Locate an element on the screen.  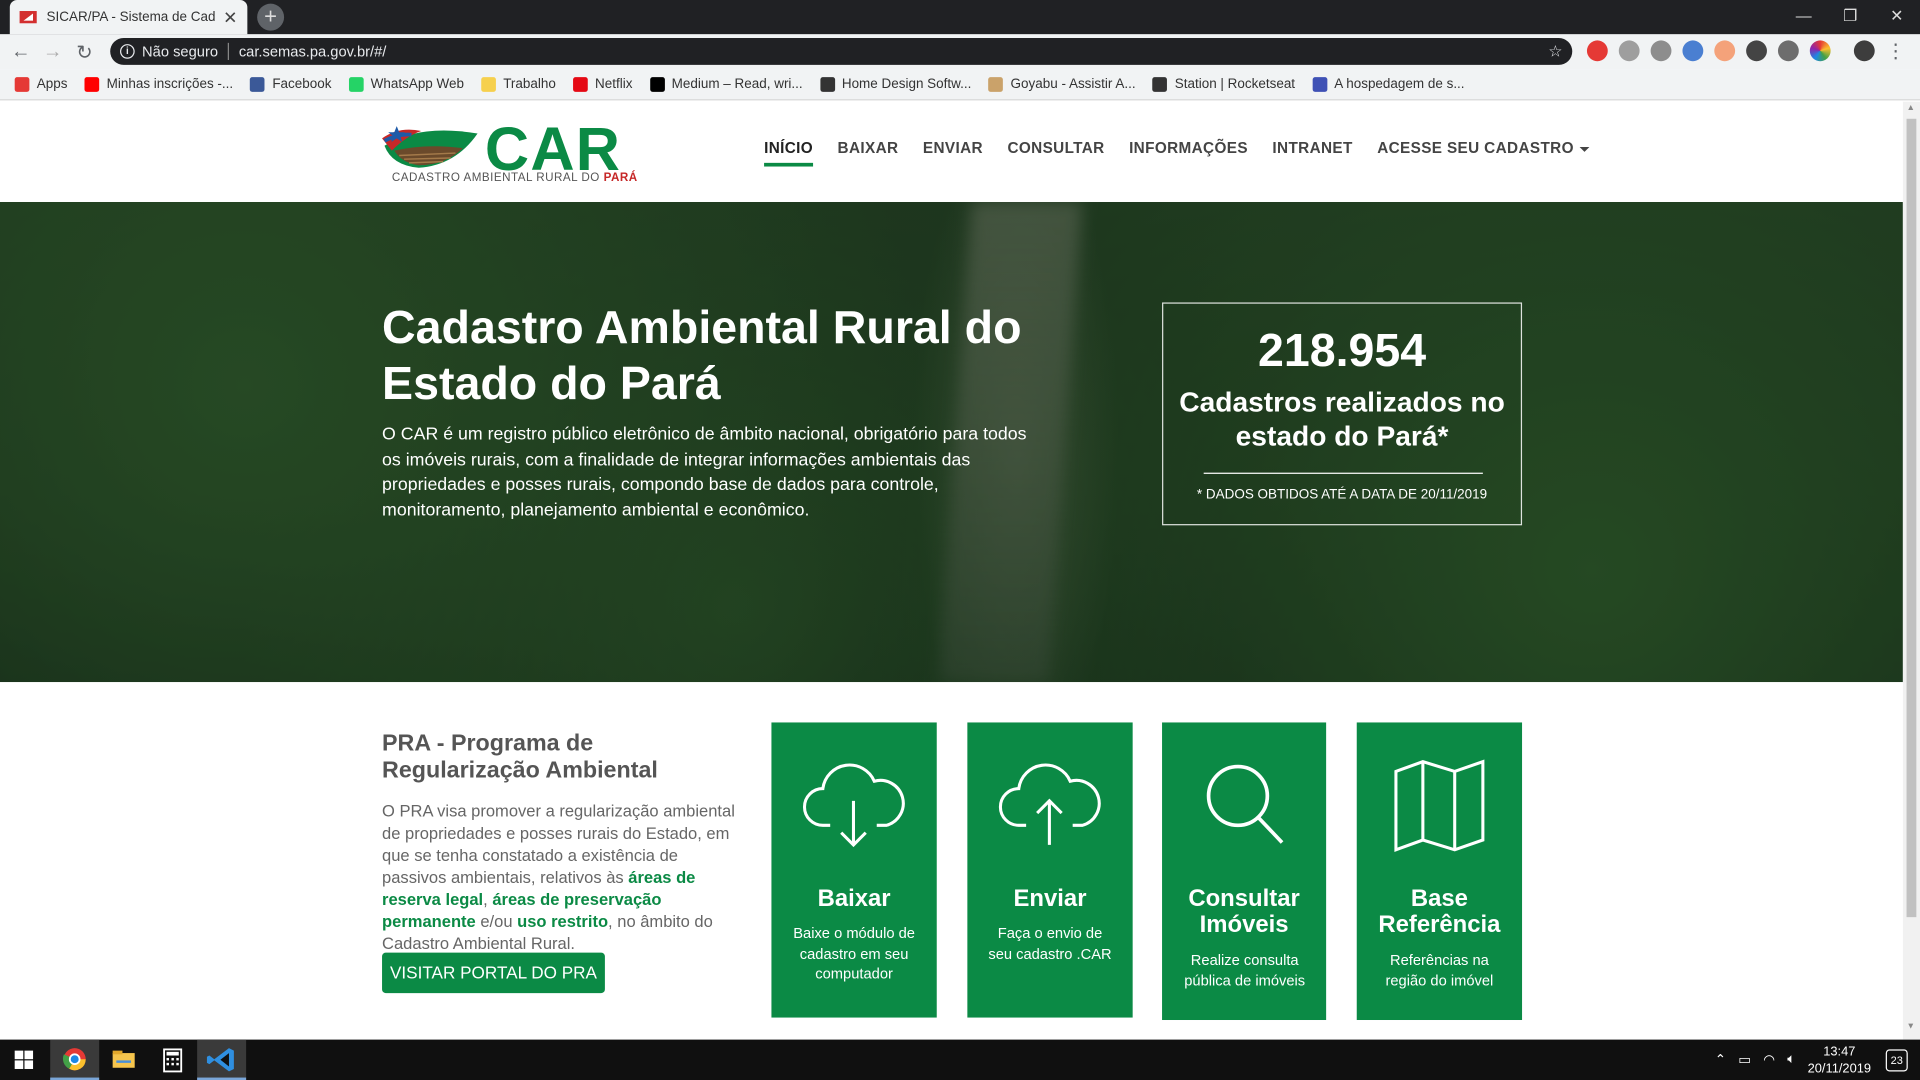
windows-start-icon is located at coordinates (24, 1059).